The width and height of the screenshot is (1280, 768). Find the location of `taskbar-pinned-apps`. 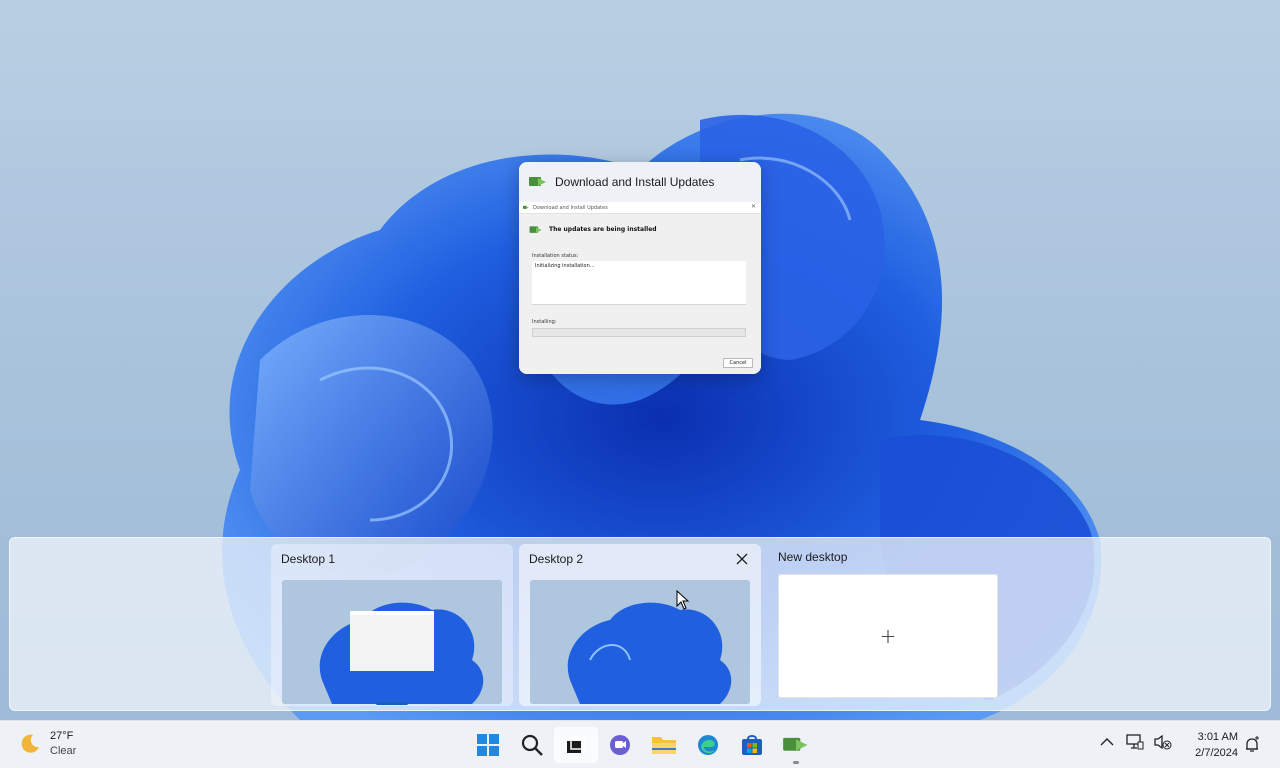

taskbar-pinned-apps is located at coordinates (642, 745).